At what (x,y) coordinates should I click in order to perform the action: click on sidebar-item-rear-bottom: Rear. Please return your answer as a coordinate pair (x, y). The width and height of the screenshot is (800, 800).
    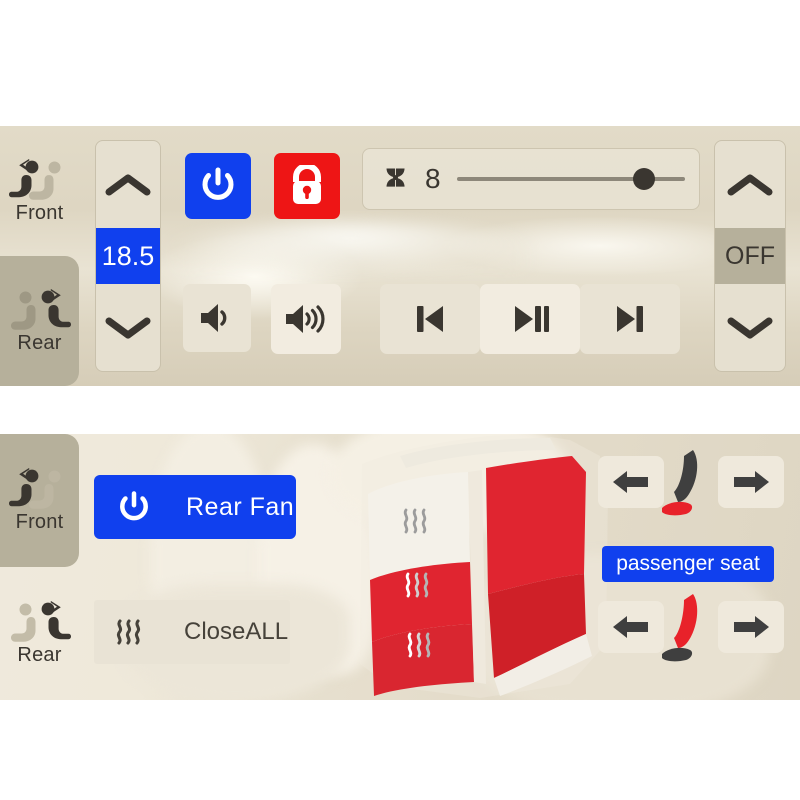
    Looking at the image, I should click on (39, 633).